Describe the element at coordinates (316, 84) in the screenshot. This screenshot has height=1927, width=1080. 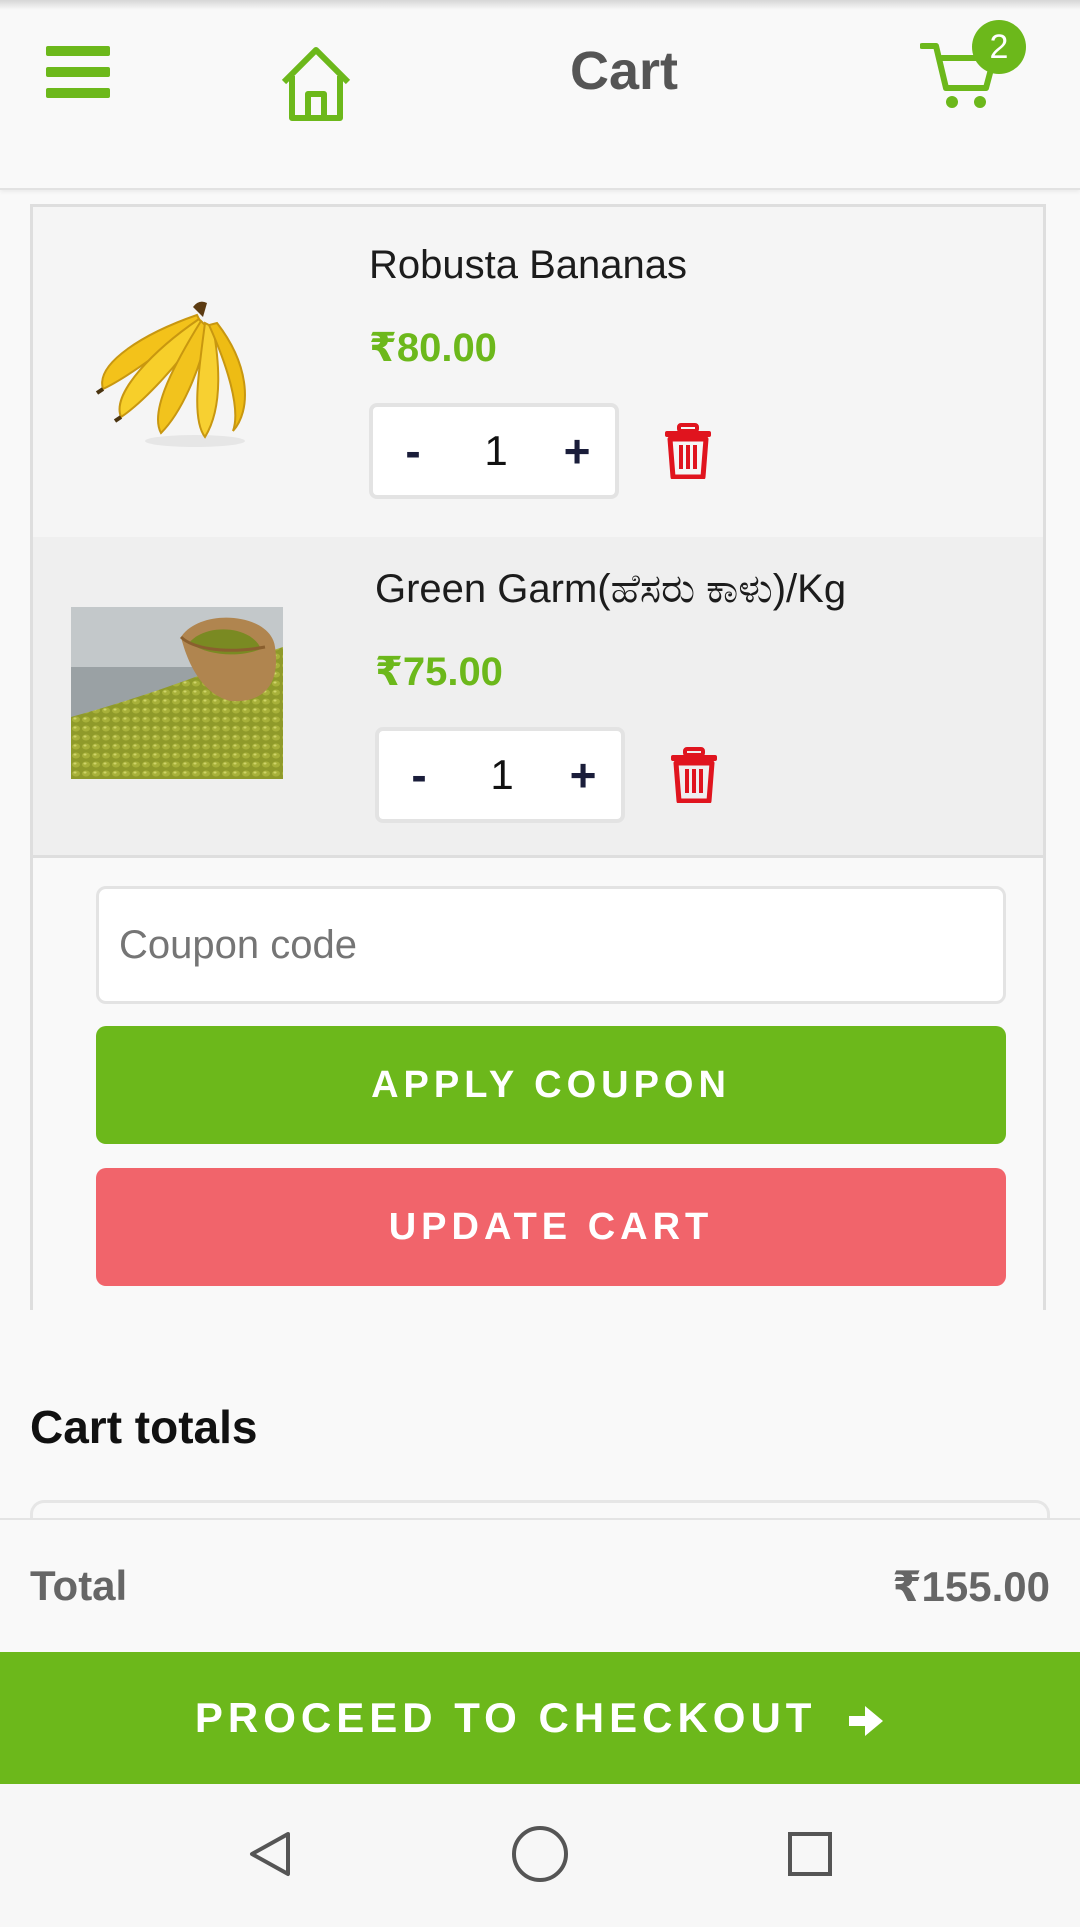
I see `home-icon` at that location.